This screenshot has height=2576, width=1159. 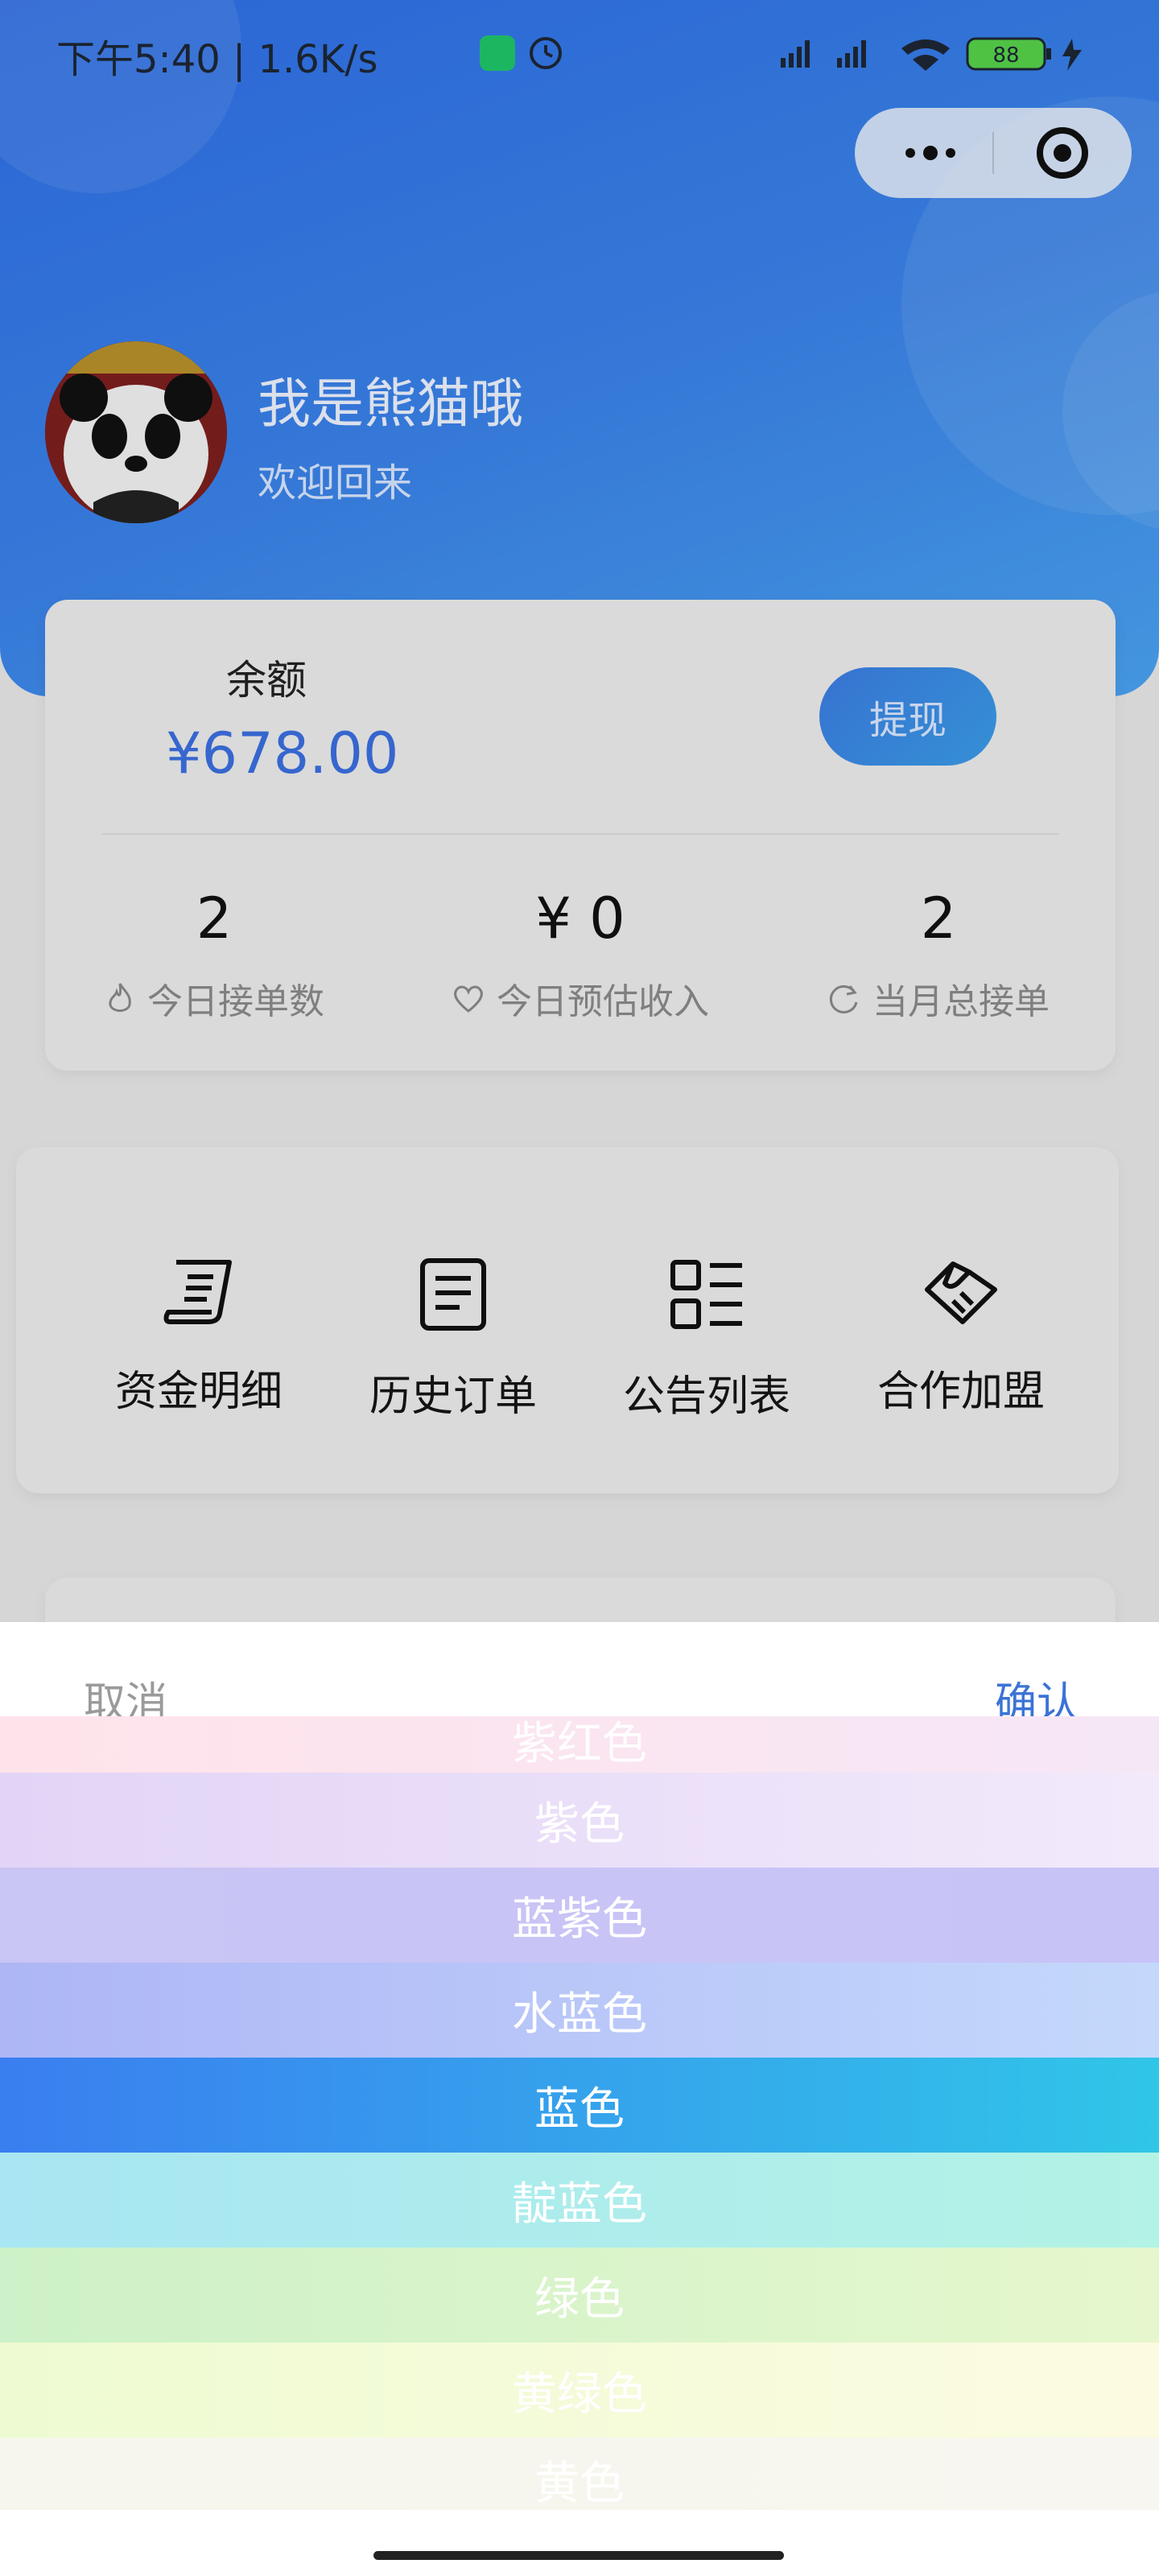 I want to click on picker-option: 紫色, so click(x=579, y=1820).